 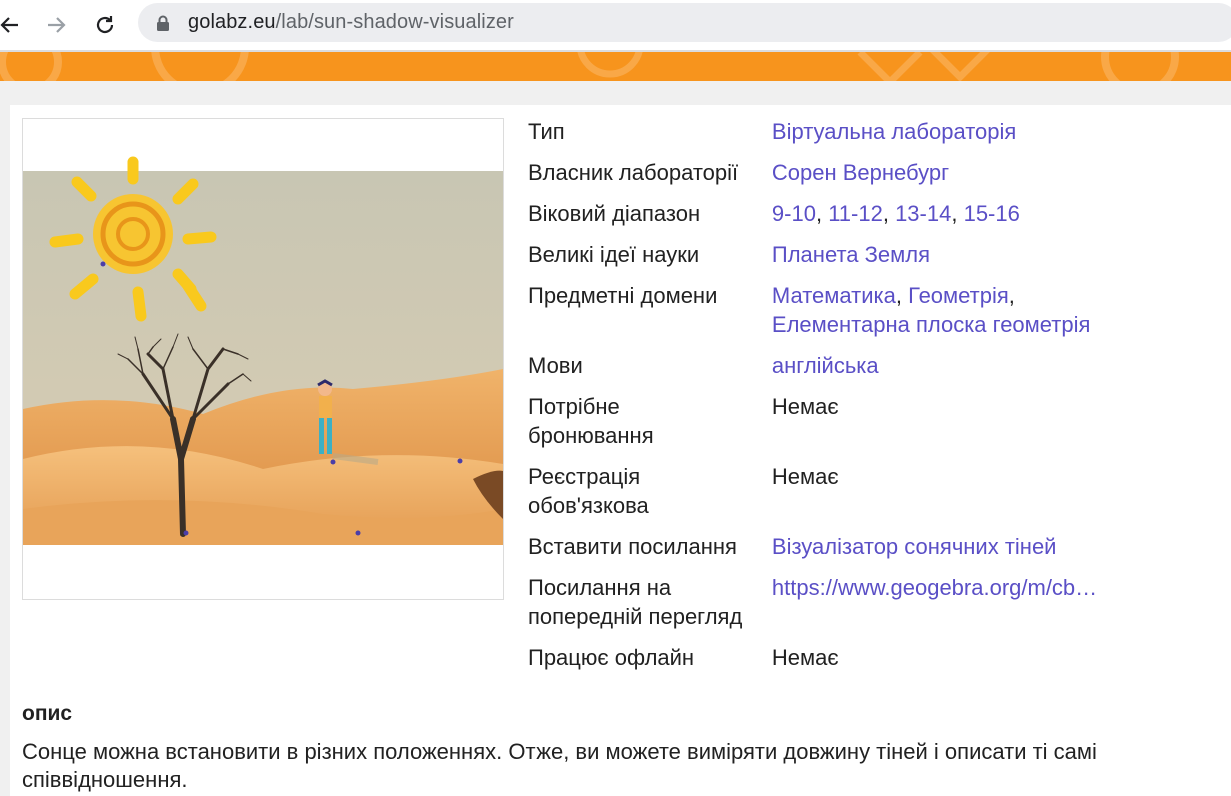 I want to click on owner-link: Сорен Вернебург, so click(x=860, y=172).